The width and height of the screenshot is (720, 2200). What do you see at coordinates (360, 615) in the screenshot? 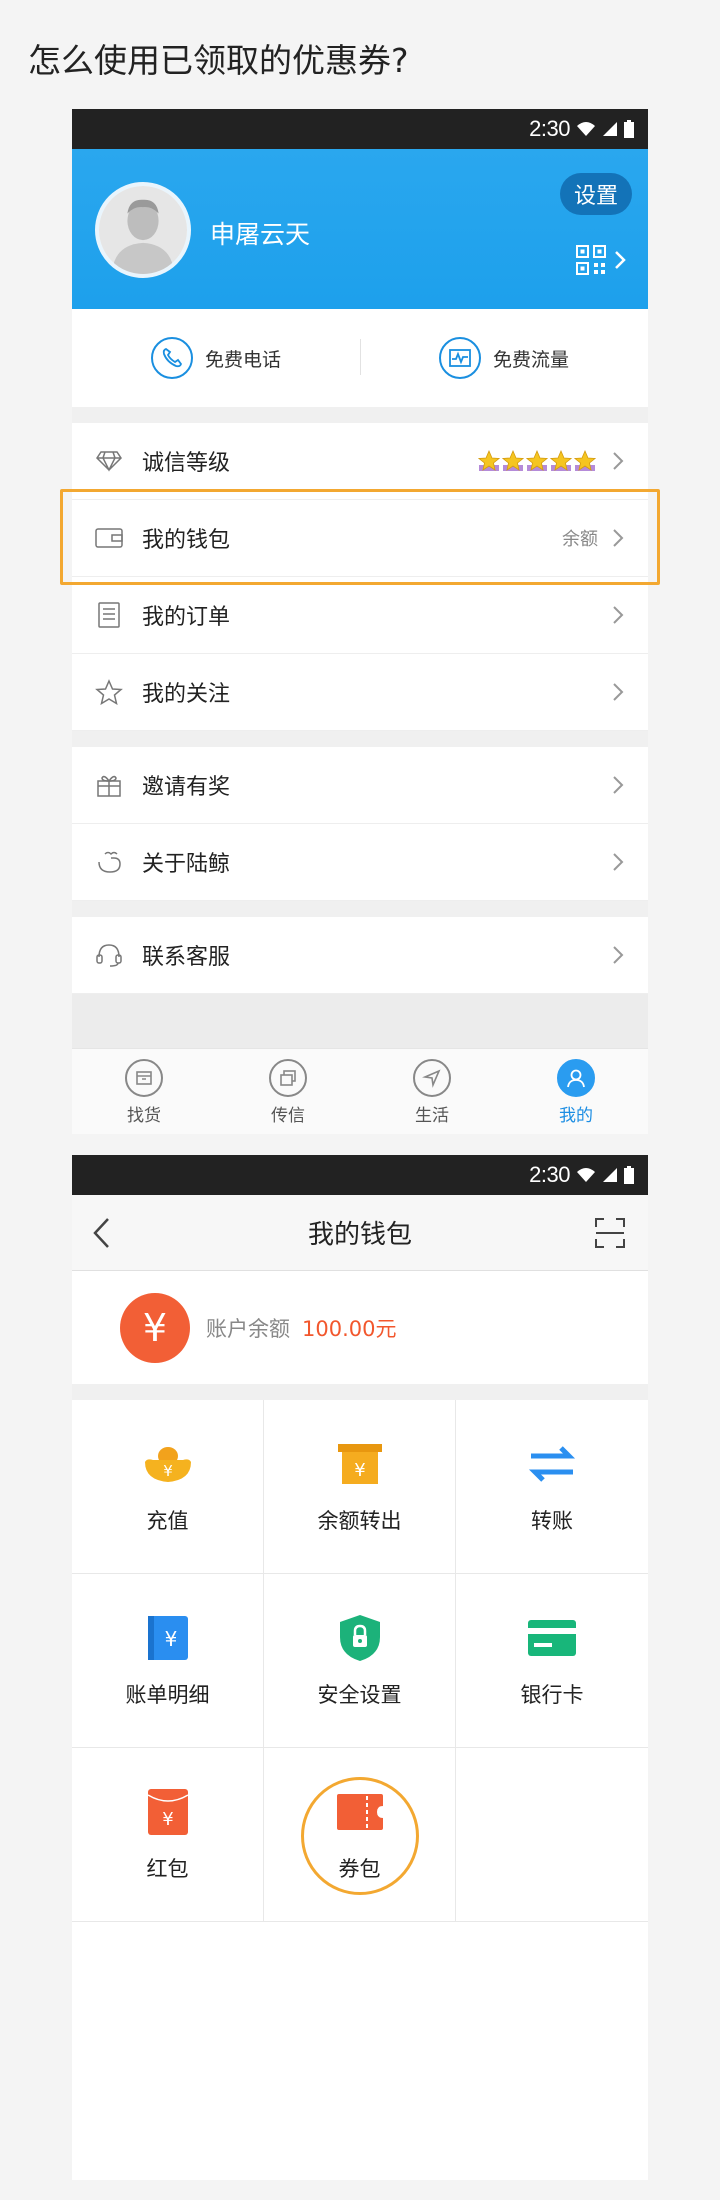
I see `menu-item-orders: 我的订单` at bounding box center [360, 615].